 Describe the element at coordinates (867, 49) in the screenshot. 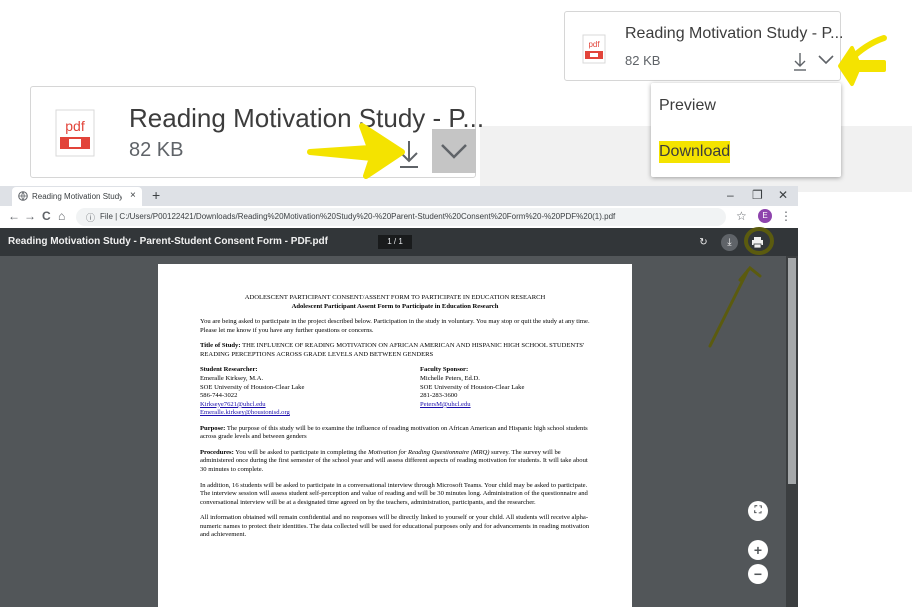

I see `yellow-scribble` at that location.